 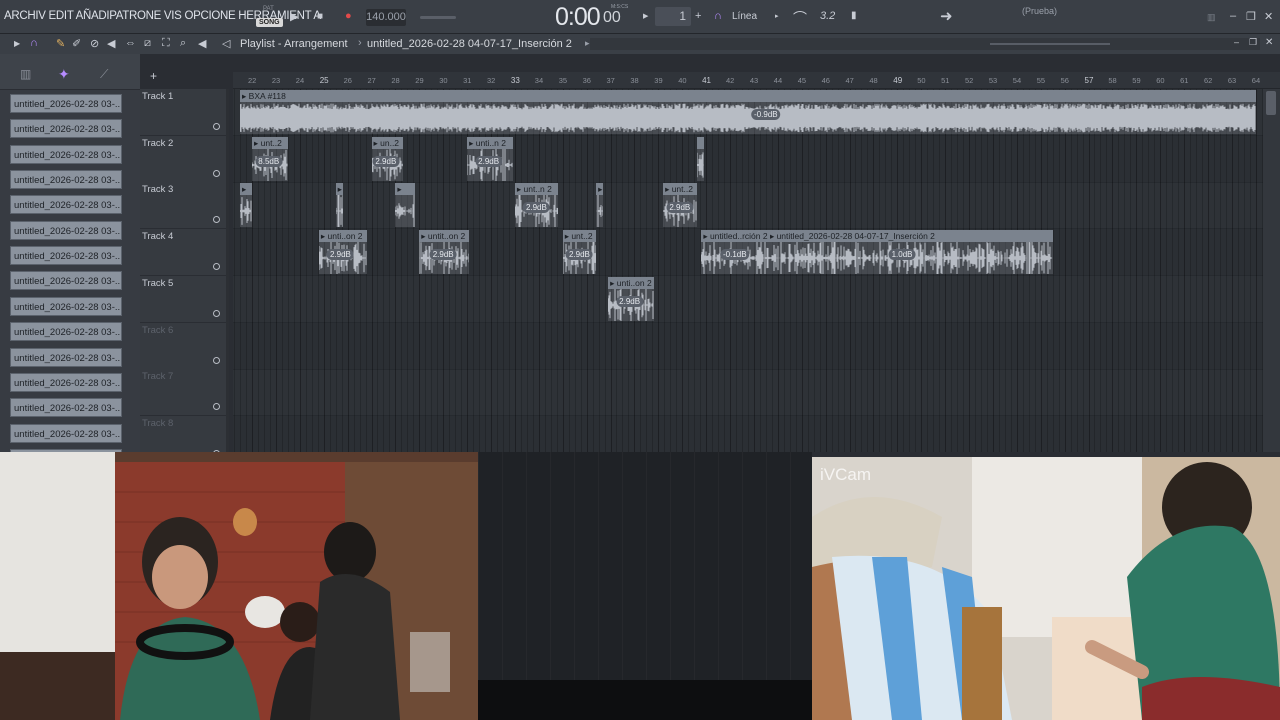 I want to click on magnet-icon: ∩, so click(x=34, y=43).